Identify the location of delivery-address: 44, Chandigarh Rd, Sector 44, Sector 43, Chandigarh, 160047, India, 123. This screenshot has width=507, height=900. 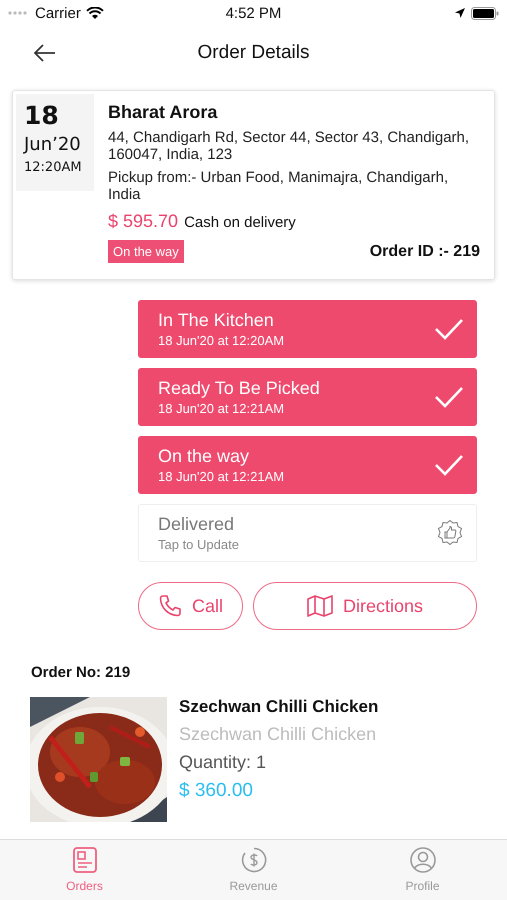
(289, 146).